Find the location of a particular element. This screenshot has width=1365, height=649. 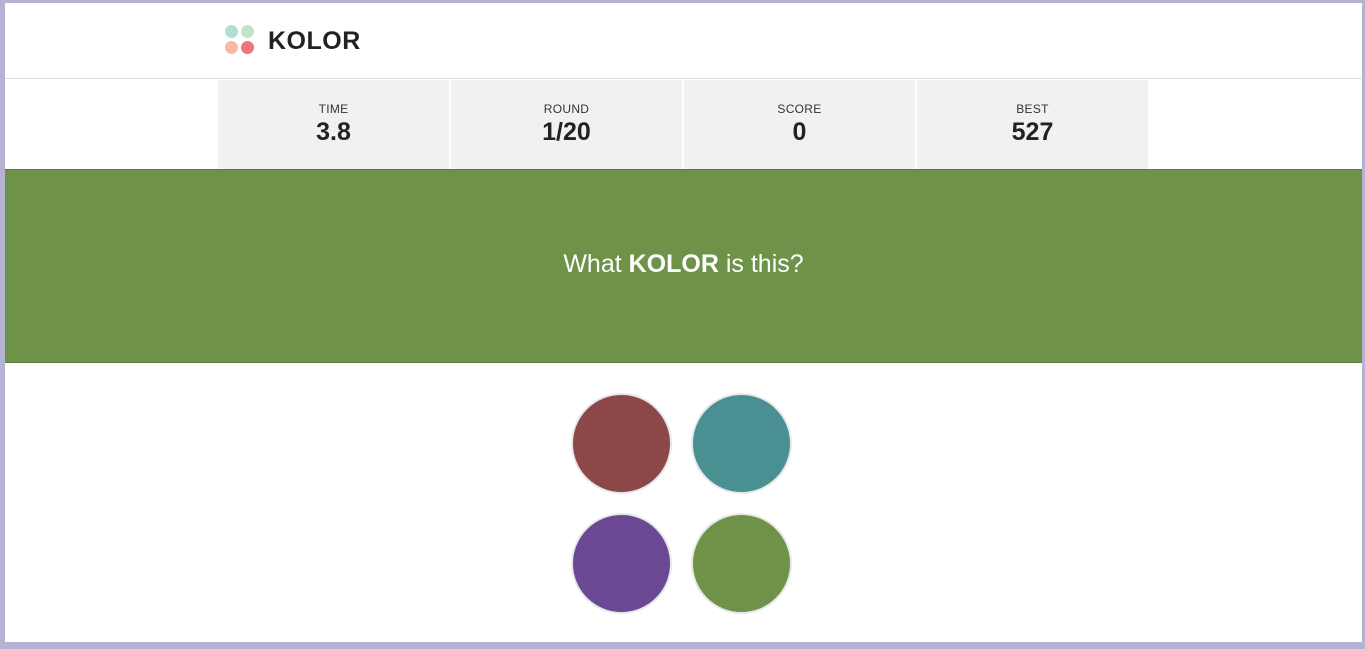

stat-value: 1/20 is located at coordinates (566, 132).